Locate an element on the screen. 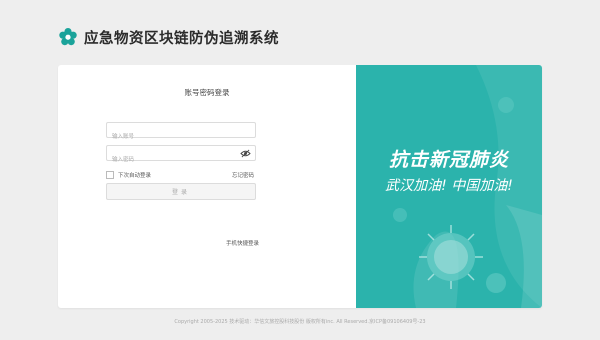 The width and height of the screenshot is (600, 340). account-field is located at coordinates (181, 133).